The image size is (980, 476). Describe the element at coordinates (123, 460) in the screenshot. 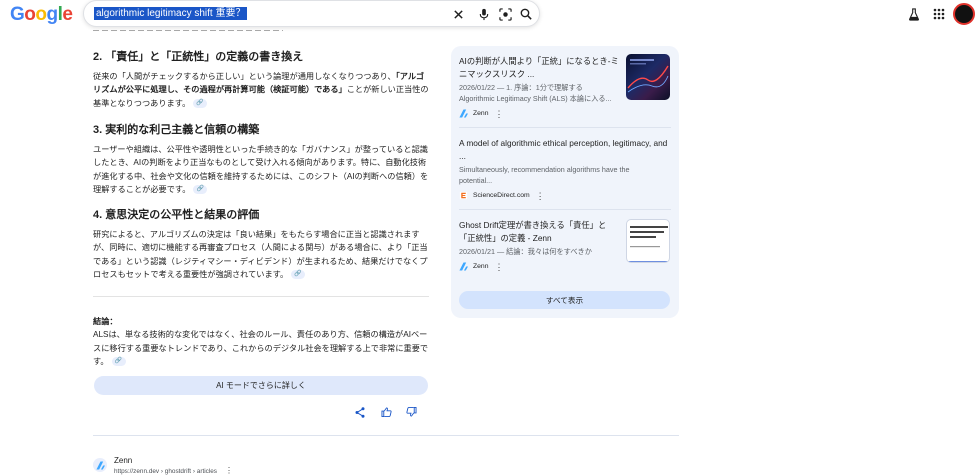

I see `result-site-name: Zenn` at that location.